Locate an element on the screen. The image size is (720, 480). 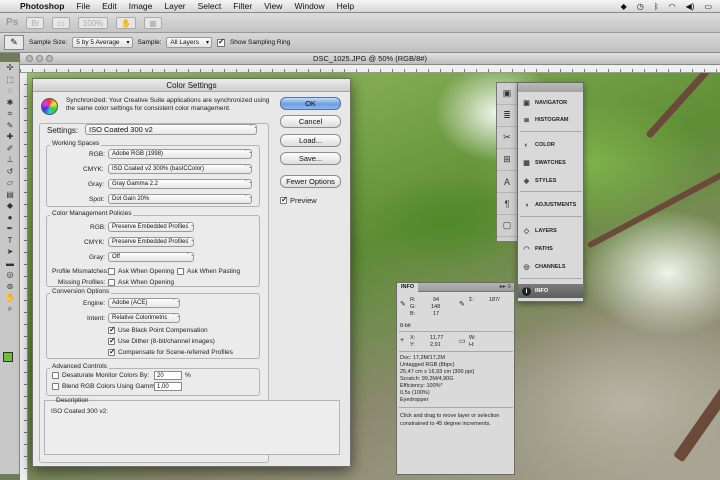
zoom-window-icon is located at coordinates (49, 58).